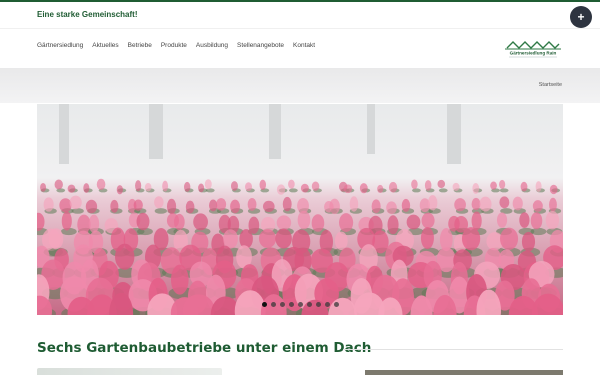 The image size is (600, 375). Describe the element at coordinates (550, 85) in the screenshot. I see `breadcrumb: Startseite` at that location.